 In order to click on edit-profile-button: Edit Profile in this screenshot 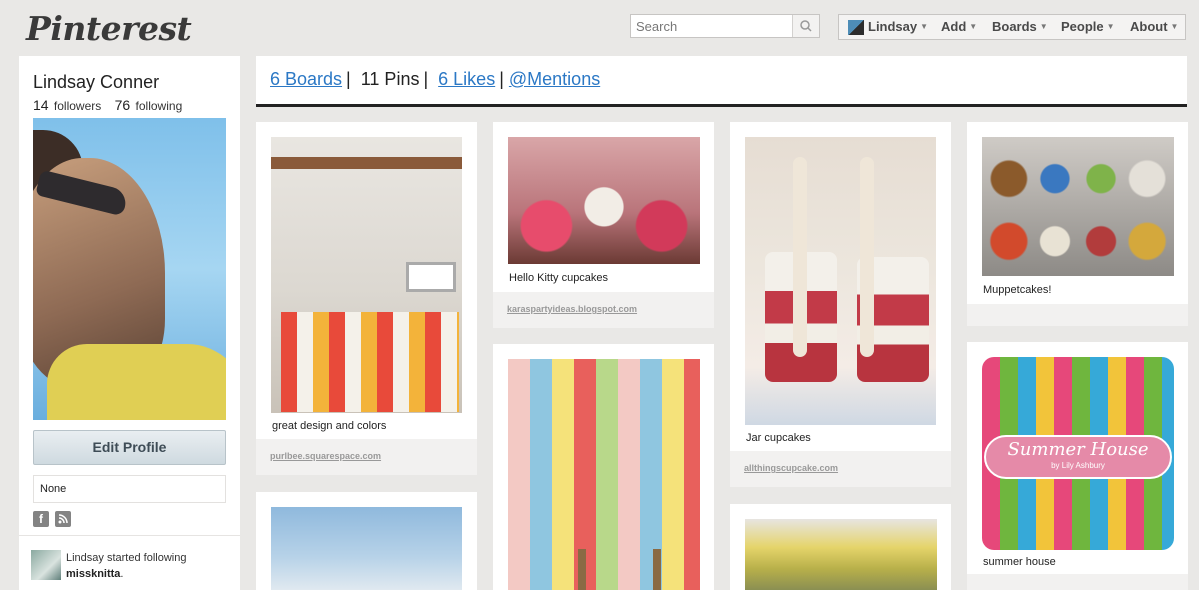, I will do `click(129, 447)`.